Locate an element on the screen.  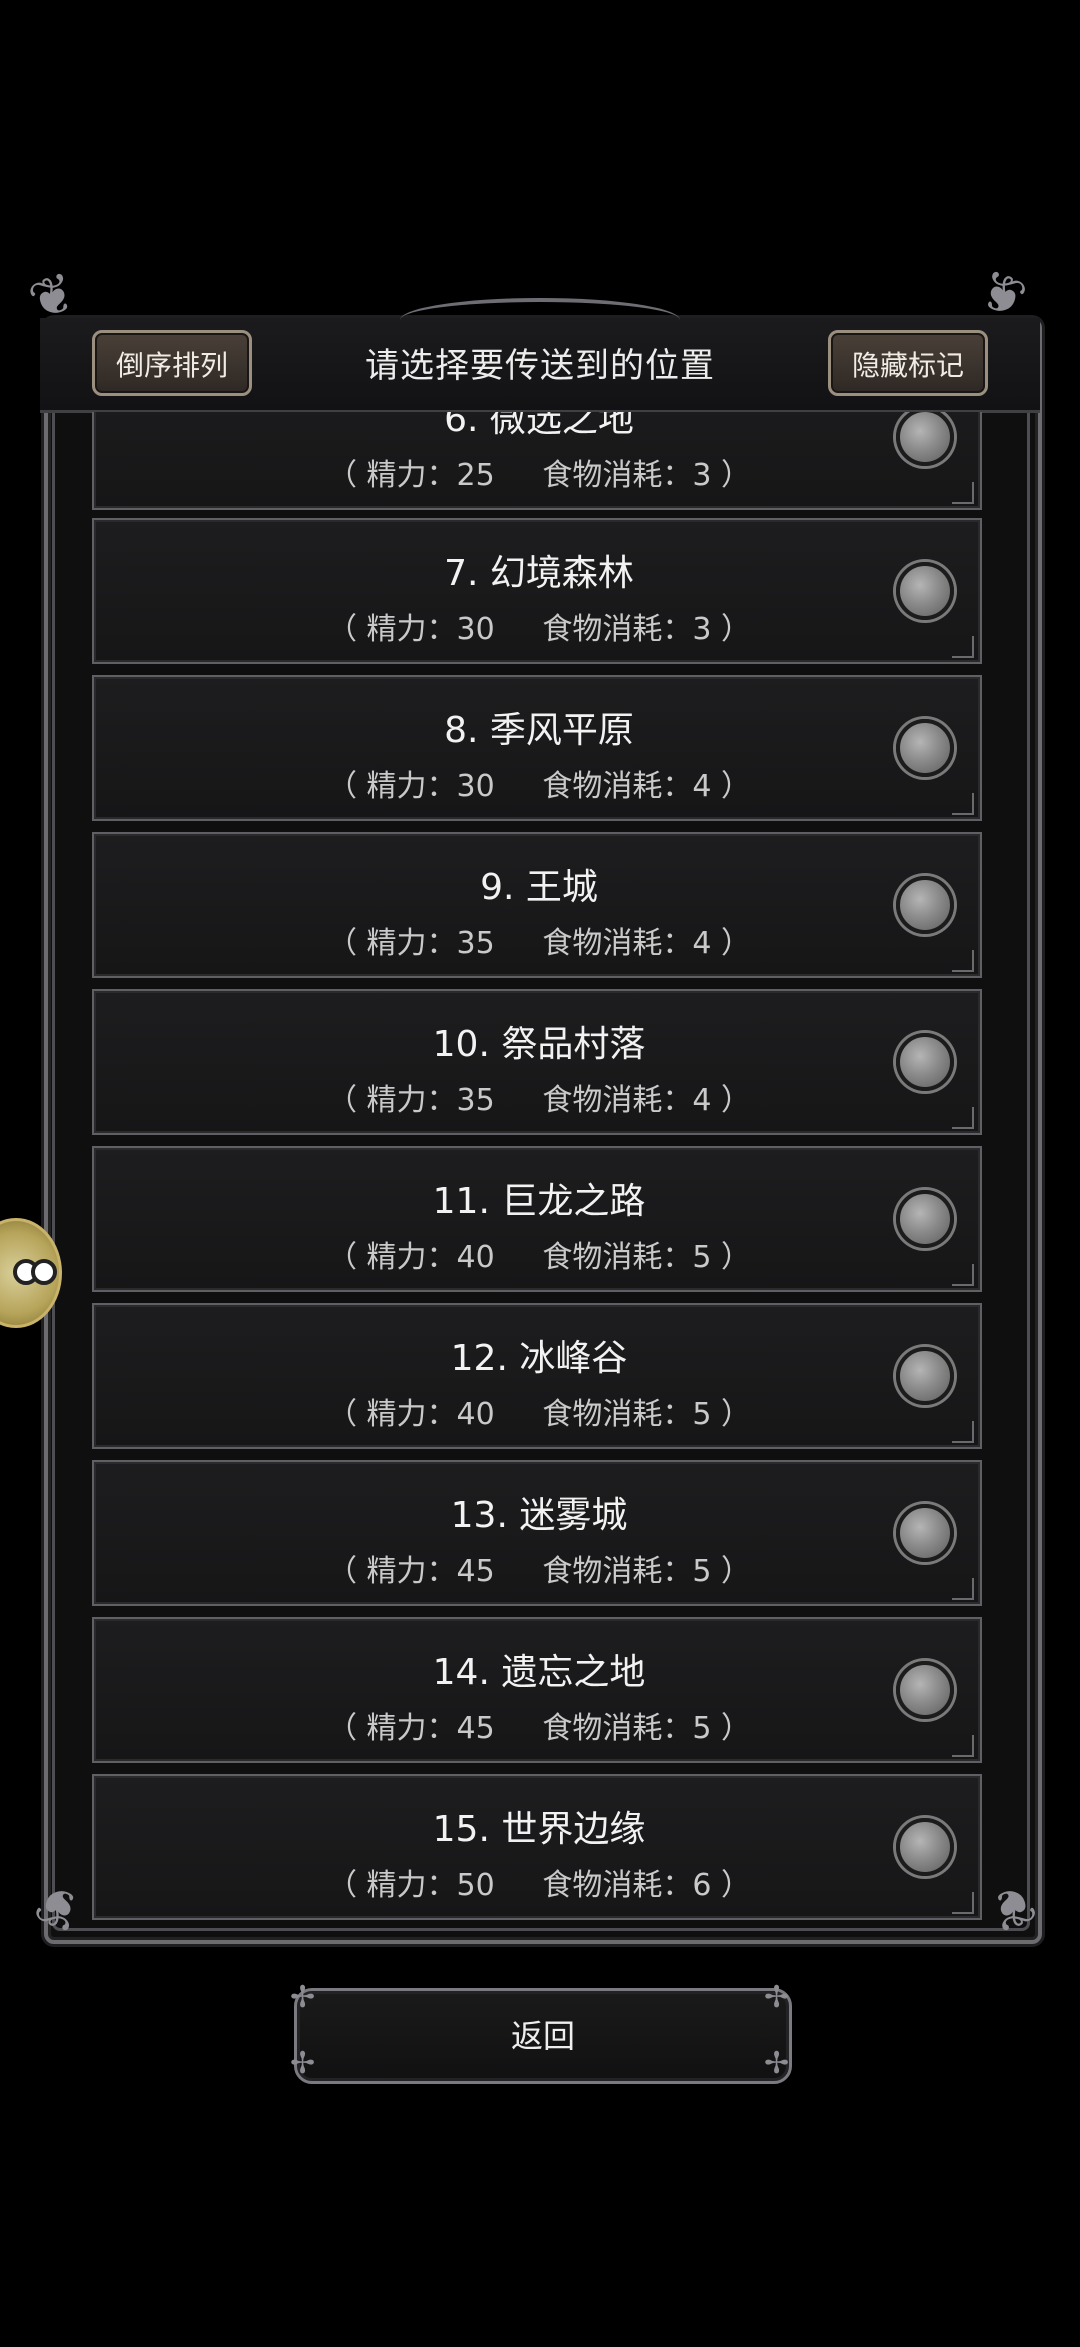
location-name: 11. 巨龙之路 is located at coordinates (539, 1201).